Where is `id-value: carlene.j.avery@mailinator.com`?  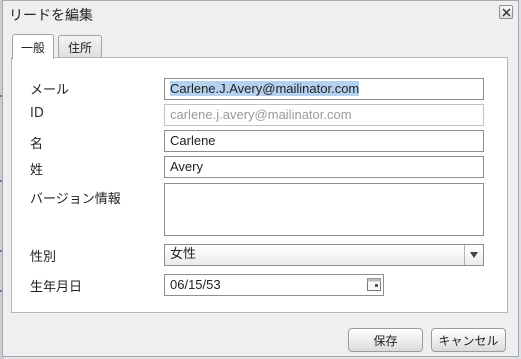
id-value: carlene.j.avery@mailinator.com is located at coordinates (261, 114).